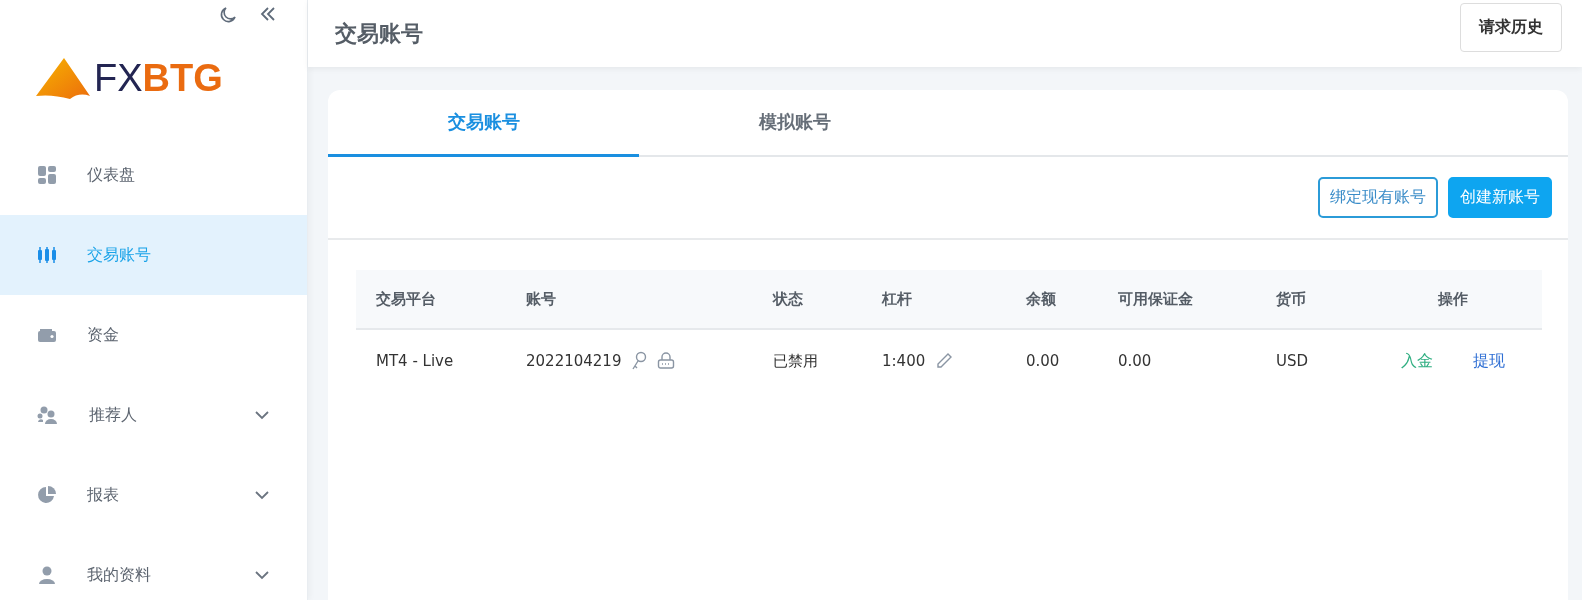  Describe the element at coordinates (47, 255) in the screenshot. I see `candlestick-icon` at that location.